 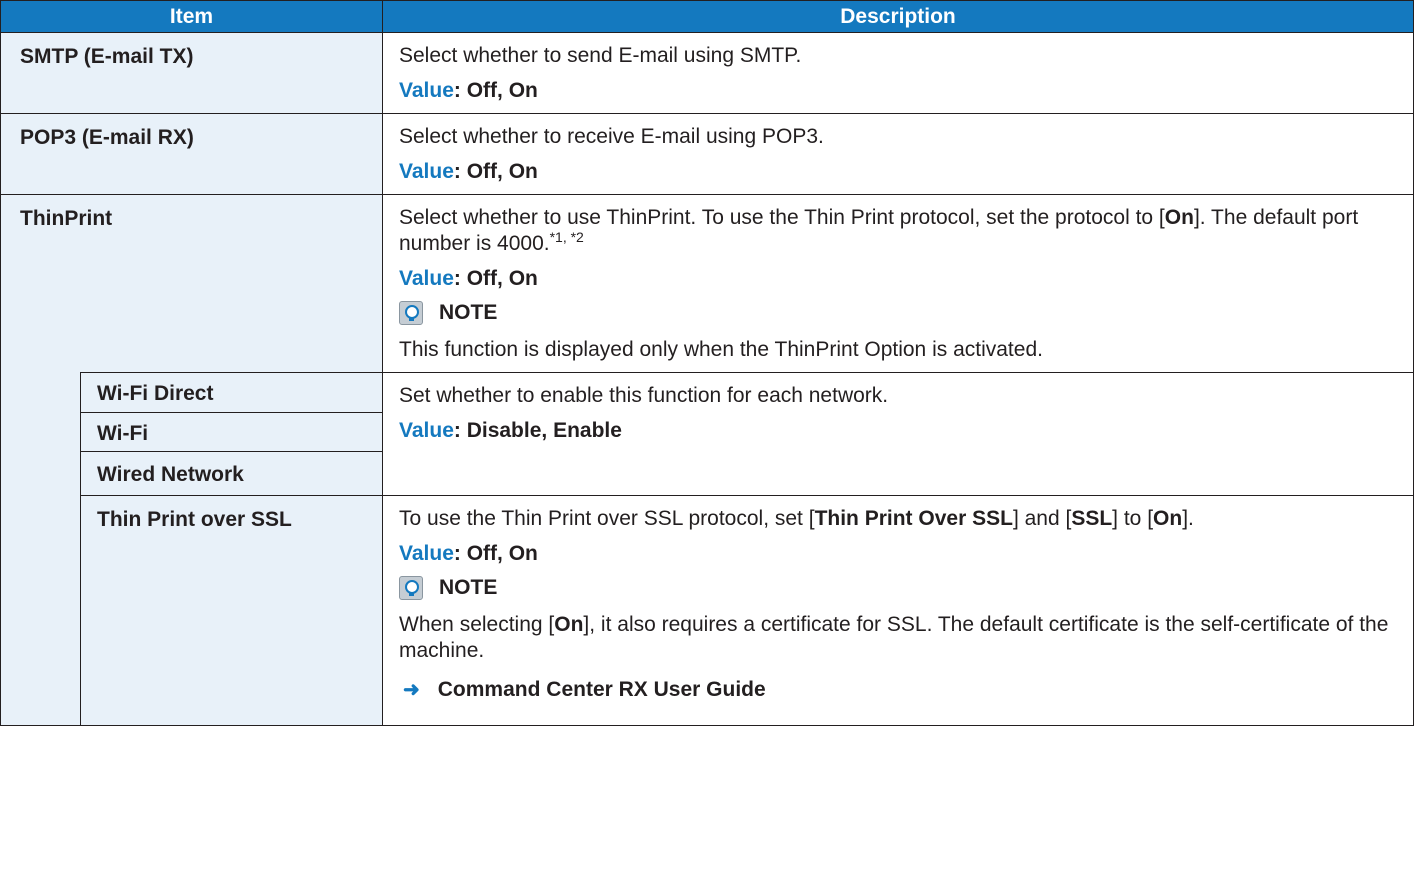 I want to click on description-column-header: Description, so click(x=898, y=16).